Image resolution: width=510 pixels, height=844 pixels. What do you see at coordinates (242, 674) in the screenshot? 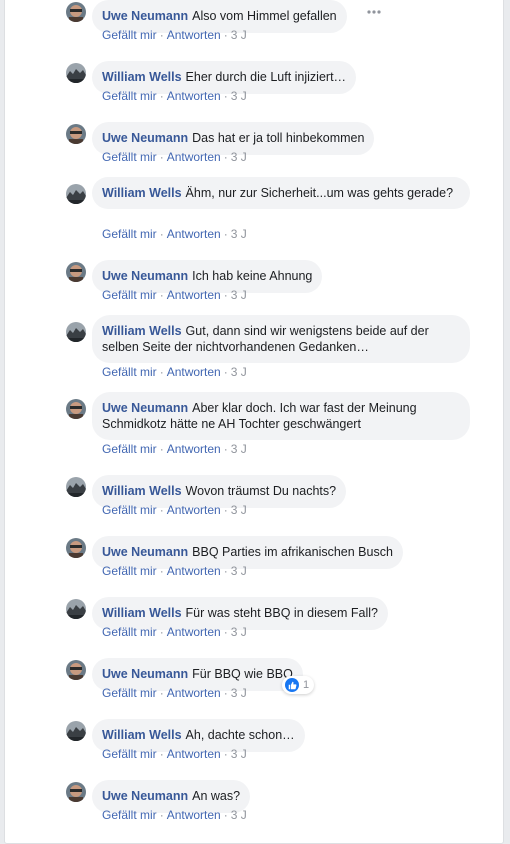
I see `comment-text: Für BBQ wie BBQ` at bounding box center [242, 674].